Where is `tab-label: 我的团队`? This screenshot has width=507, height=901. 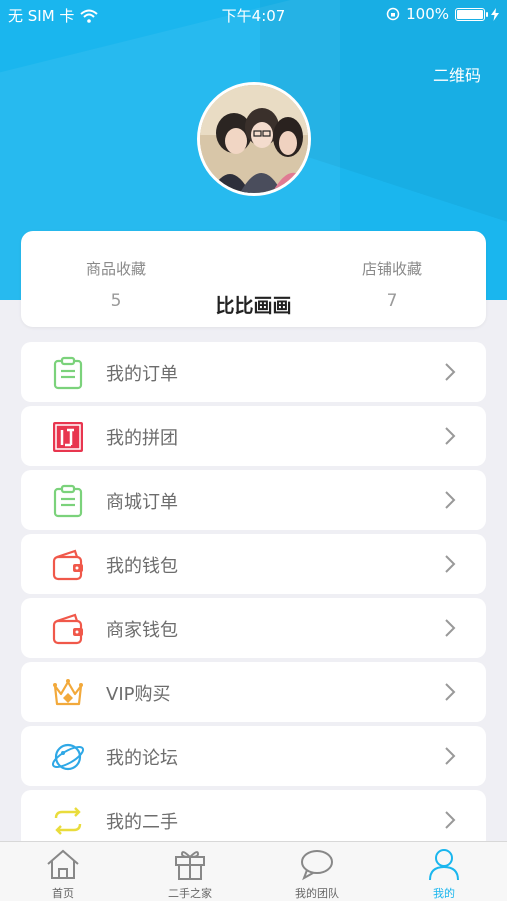 tab-label: 我的团队 is located at coordinates (317, 893).